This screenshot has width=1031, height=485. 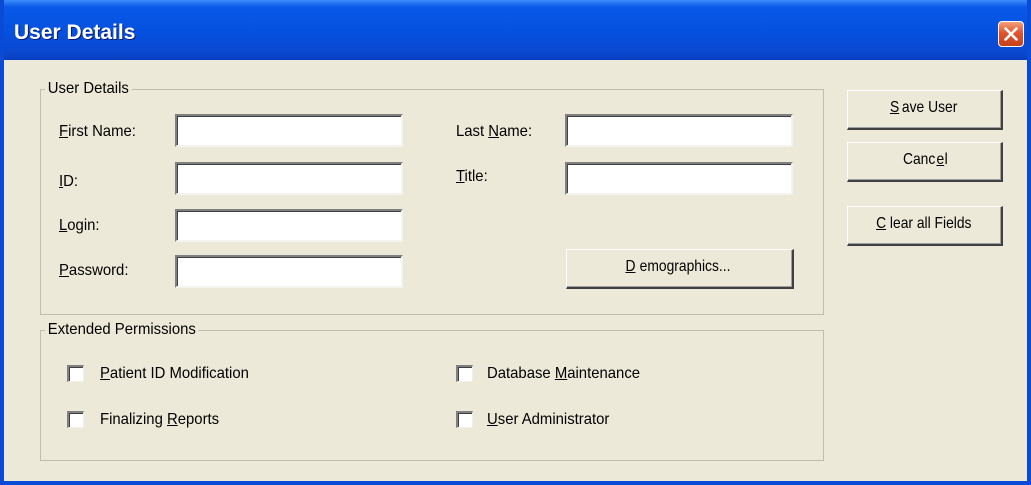 I want to click on user-administrator-label: User Administrator, so click(x=548, y=419).